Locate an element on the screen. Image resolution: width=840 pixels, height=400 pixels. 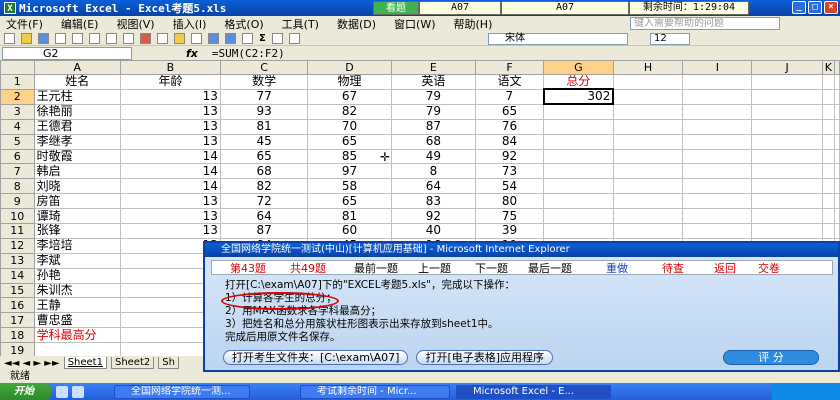
cell: 王德君 is located at coordinates (77, 126).